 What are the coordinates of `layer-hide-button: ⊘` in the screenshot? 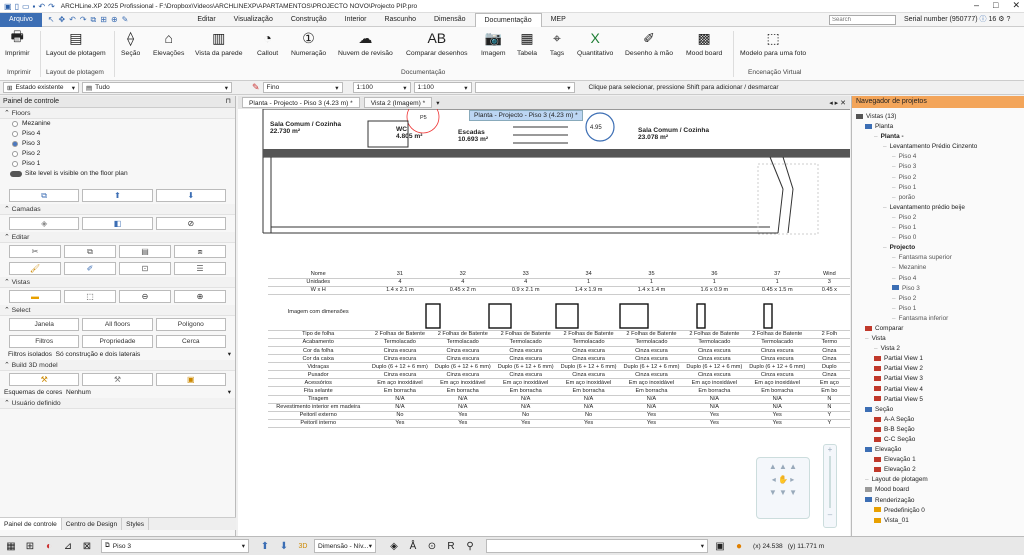 It's located at (190, 223).